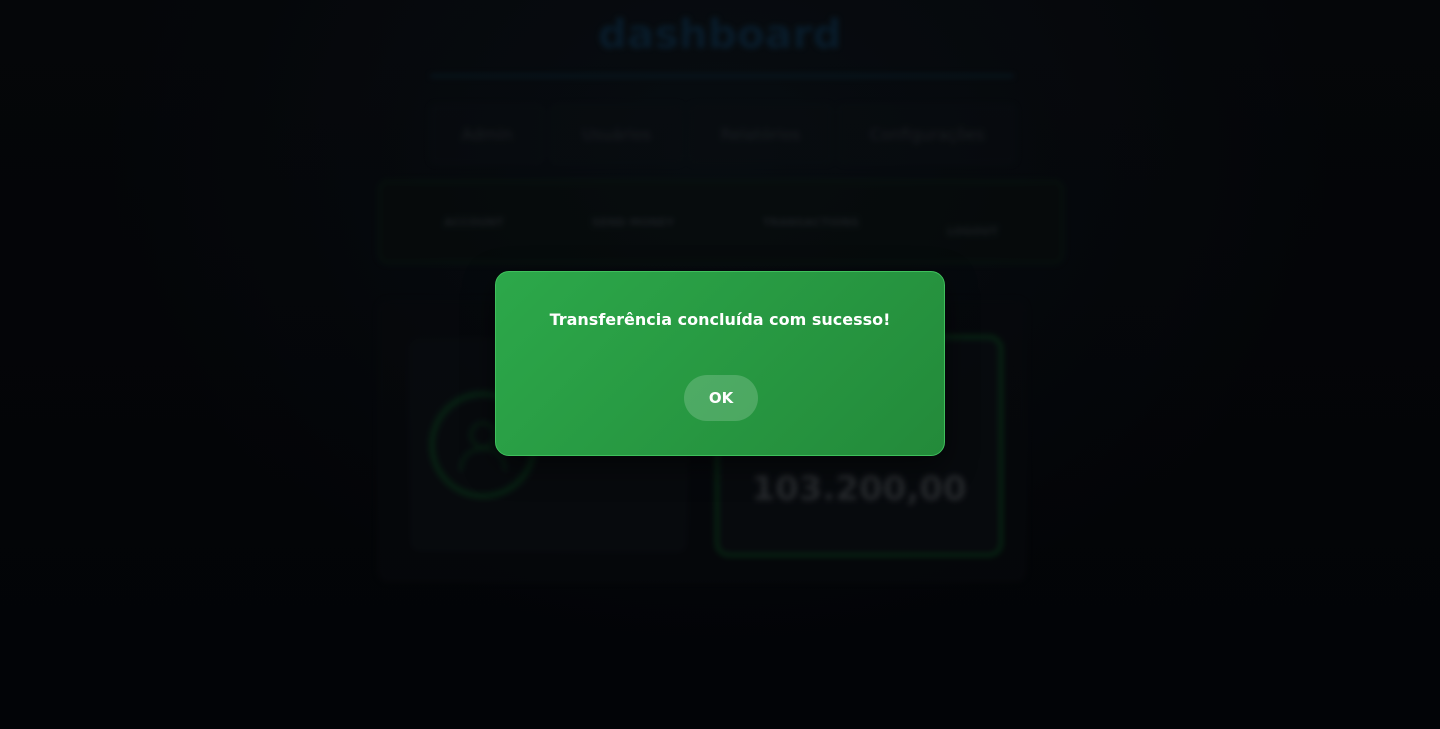  I want to click on dialog-message: Transferência concluída com sucesso!, so click(720, 319).